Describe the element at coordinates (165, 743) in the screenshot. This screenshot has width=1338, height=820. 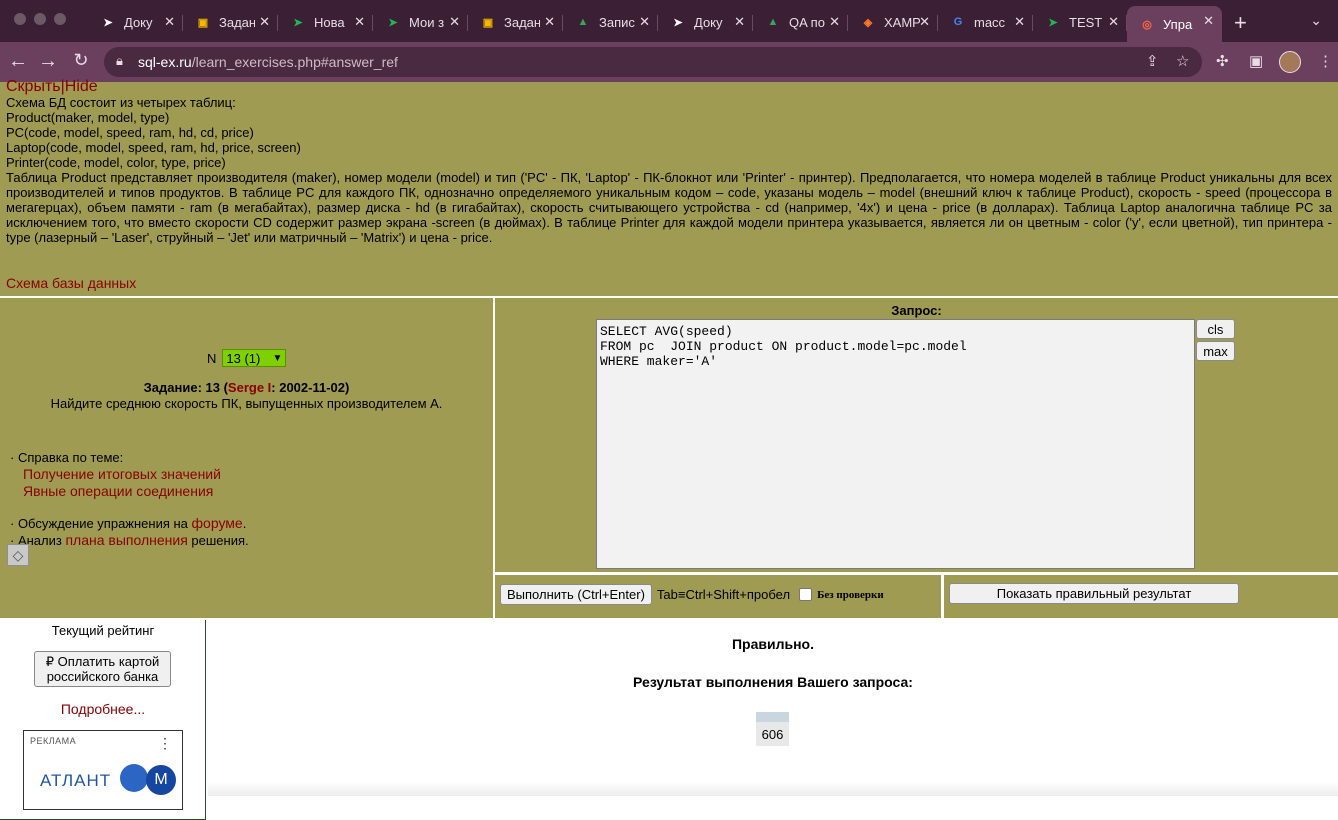
I see `ad-menu-icon: ⋮` at that location.